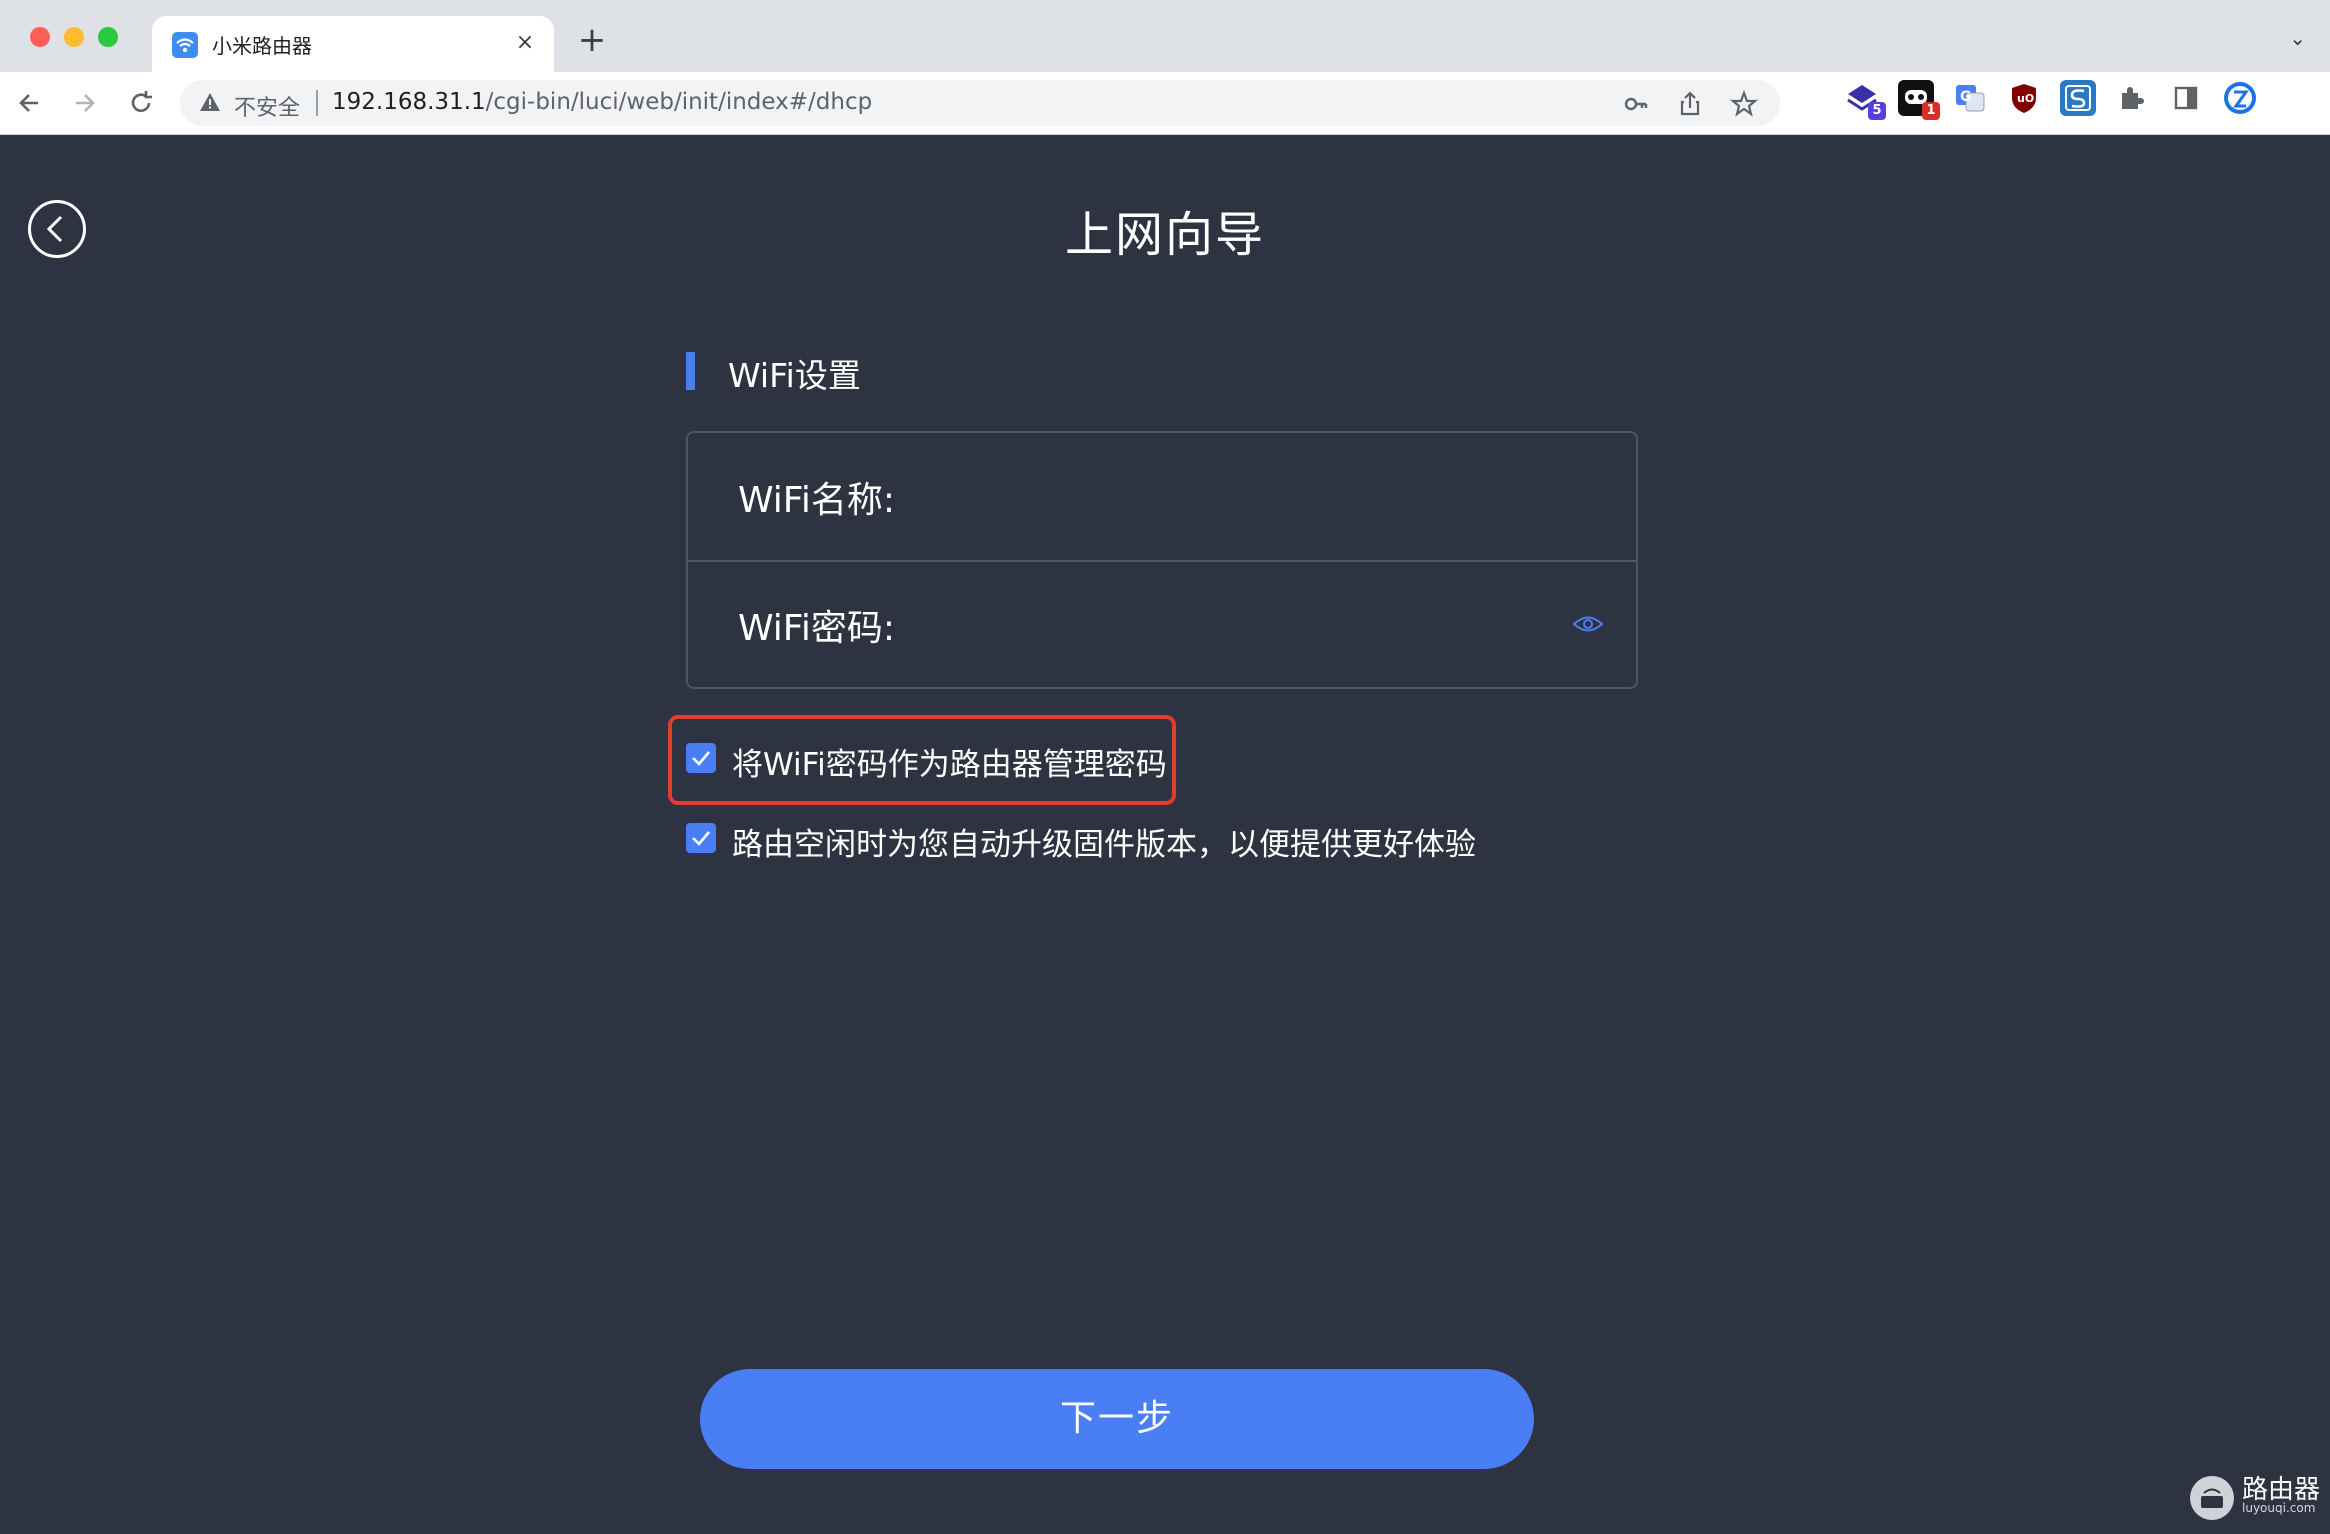 The width and height of the screenshot is (2330, 1534). What do you see at coordinates (2297, 38) in the screenshot?
I see `tab-search-chevron-icon: ⌄` at bounding box center [2297, 38].